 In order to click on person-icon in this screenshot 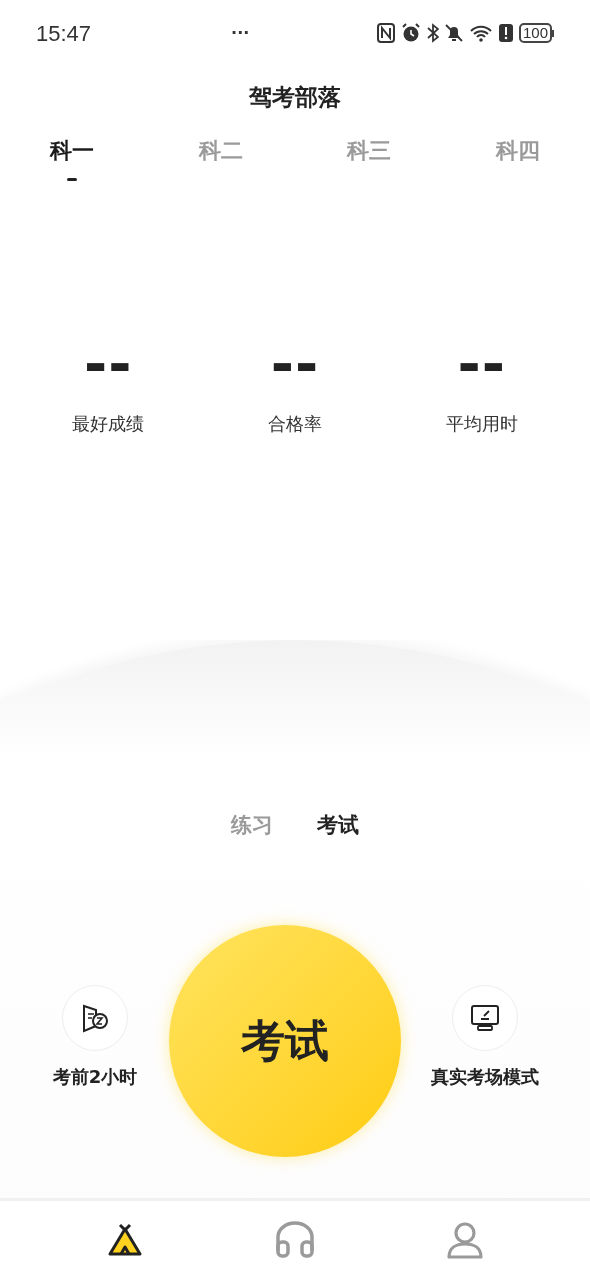, I will do `click(465, 1239)`.